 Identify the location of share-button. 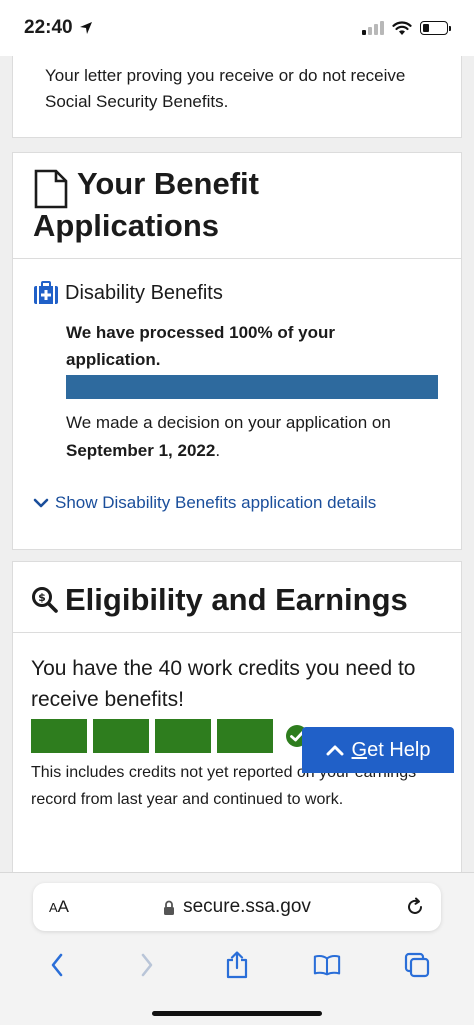
(237, 965).